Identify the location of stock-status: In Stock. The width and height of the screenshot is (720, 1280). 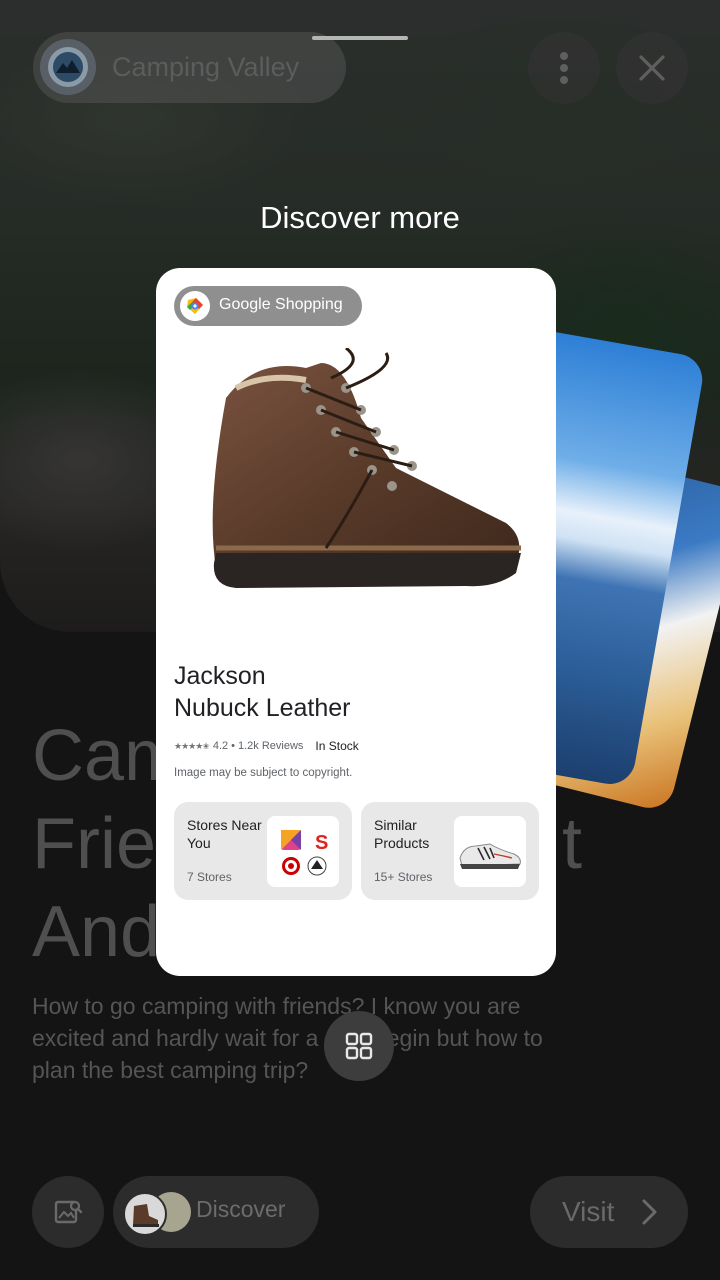
(337, 746).